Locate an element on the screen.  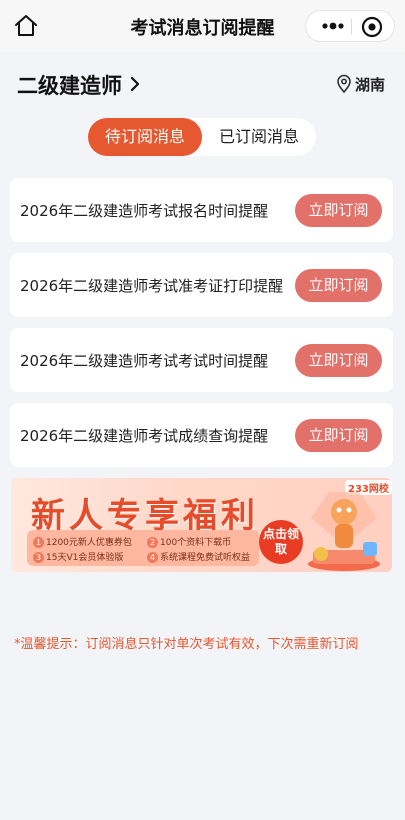
reminder-title: 2026年二级建造师考试报名时间提醒 is located at coordinates (144, 211).